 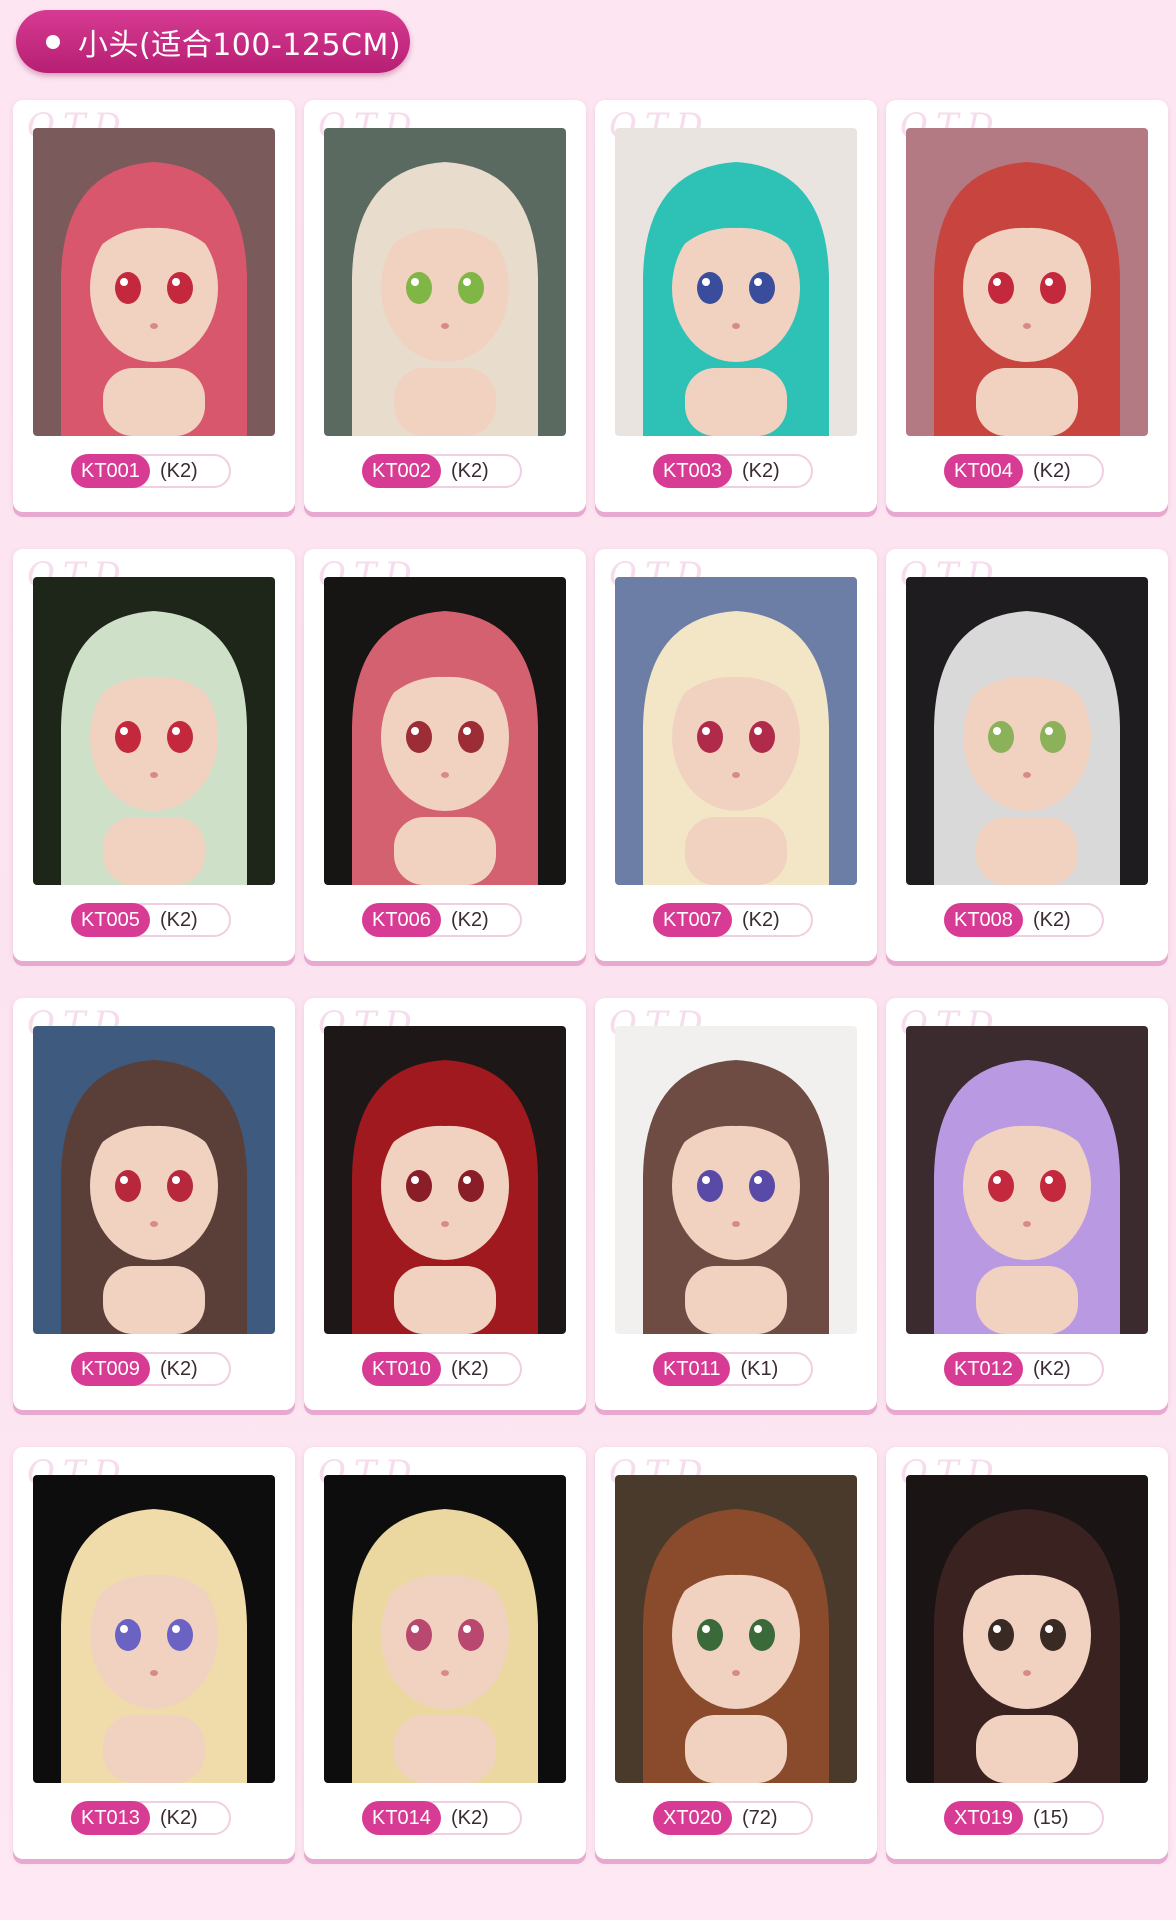 I want to click on product-label: KT009 (K2), so click(x=151, y=1369).